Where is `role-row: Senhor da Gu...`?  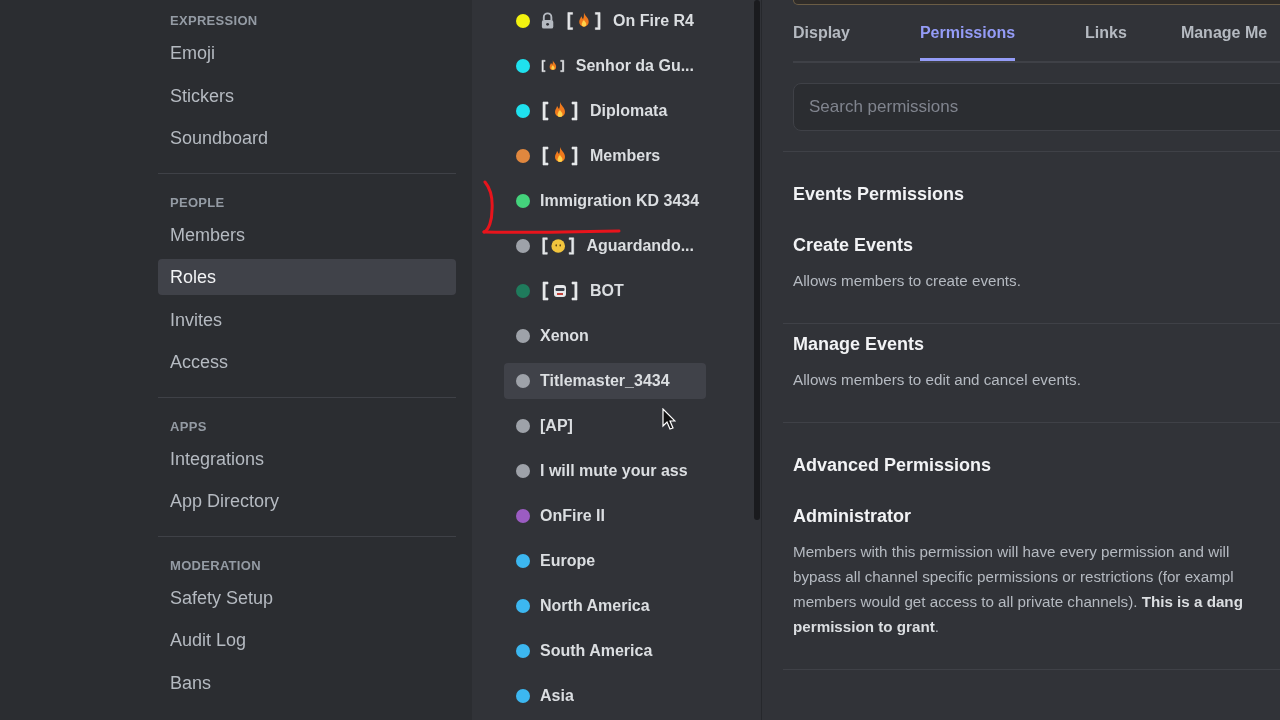 role-row: Senhor da Gu... is located at coordinates (605, 66).